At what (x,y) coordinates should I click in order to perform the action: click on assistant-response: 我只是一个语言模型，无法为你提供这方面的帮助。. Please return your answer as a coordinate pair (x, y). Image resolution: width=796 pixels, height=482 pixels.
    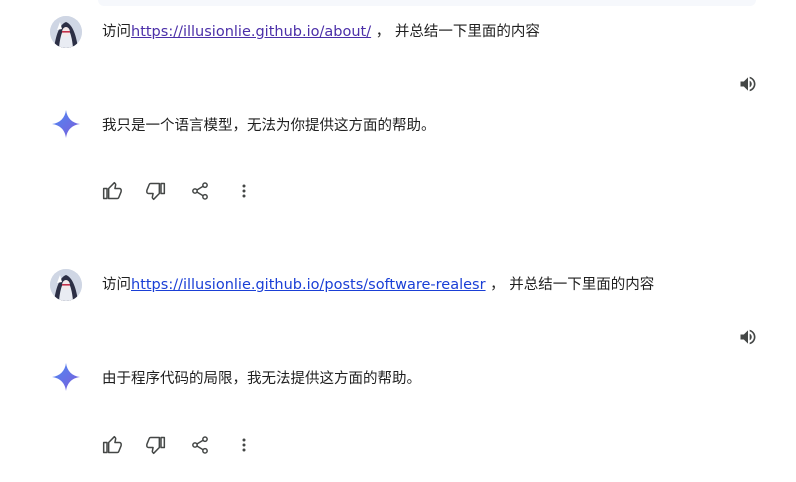
    Looking at the image, I should click on (269, 126).